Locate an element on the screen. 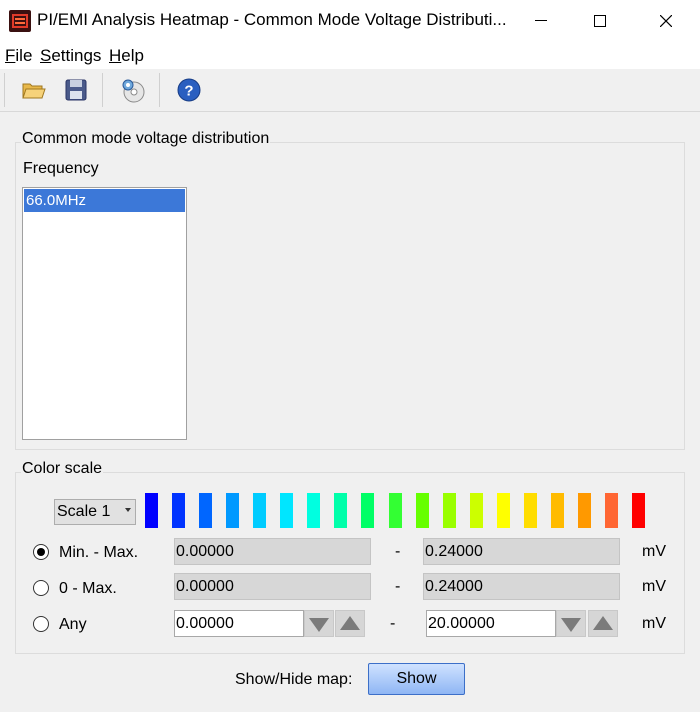  app-icon is located at coordinates (20, 21).